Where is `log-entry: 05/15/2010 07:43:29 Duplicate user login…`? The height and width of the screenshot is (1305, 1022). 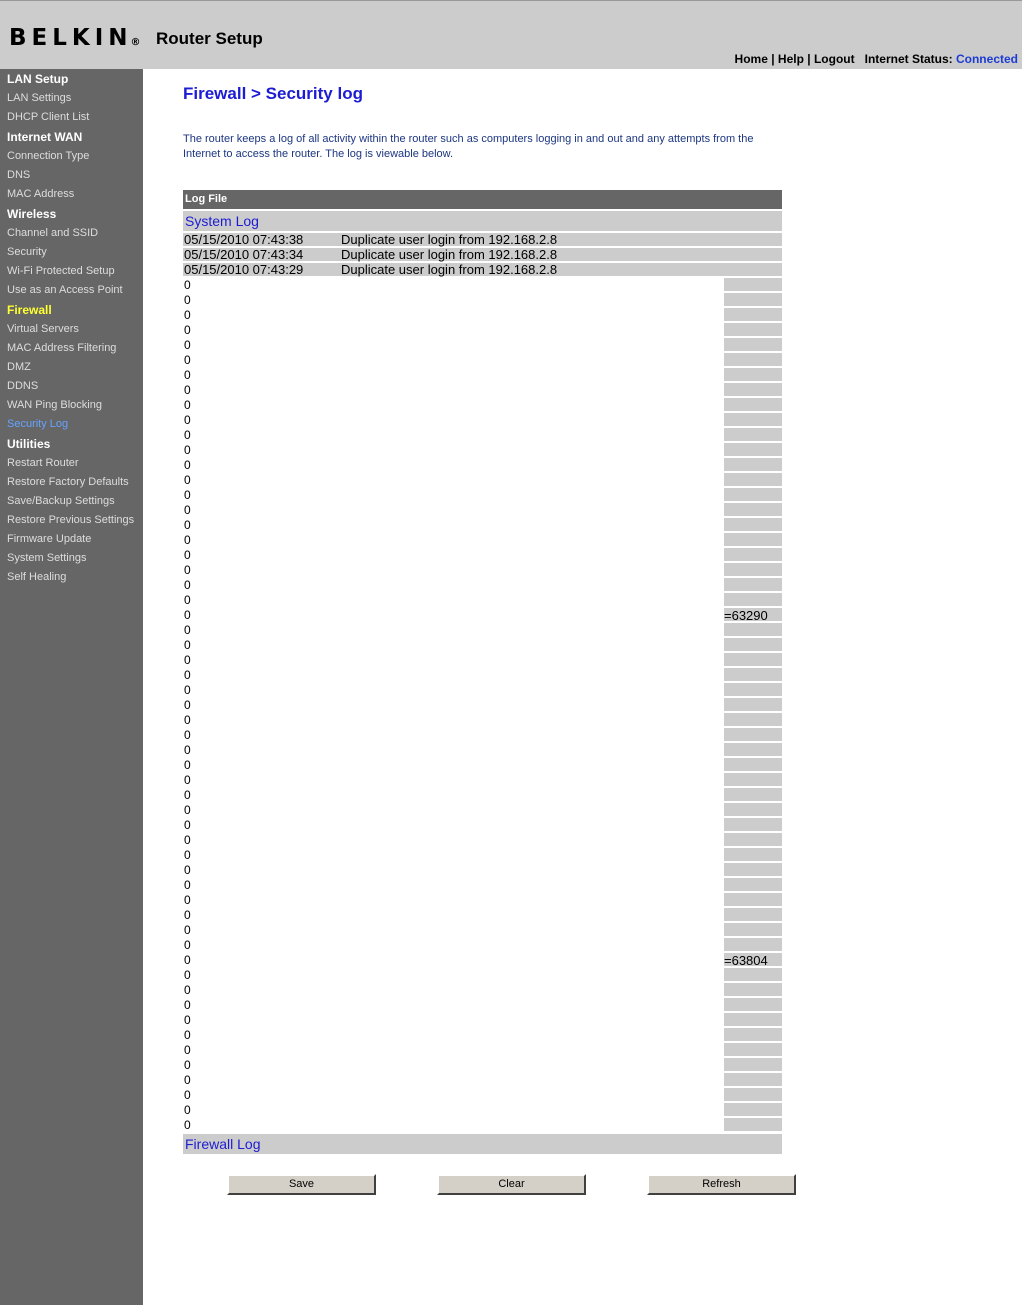 log-entry: 05/15/2010 07:43:29 Duplicate user login… is located at coordinates (482, 269).